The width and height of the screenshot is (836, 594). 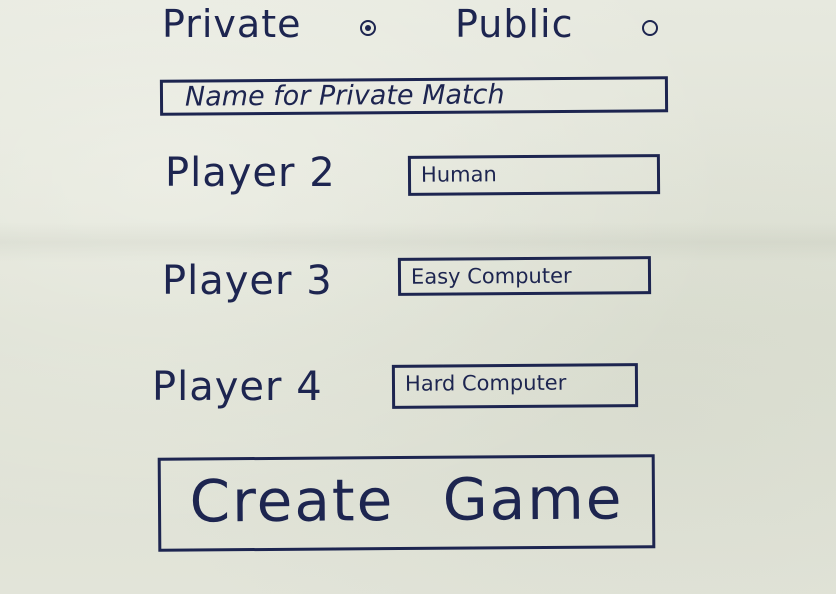 I want to click on player-2-label: Player 2, so click(x=250, y=173).